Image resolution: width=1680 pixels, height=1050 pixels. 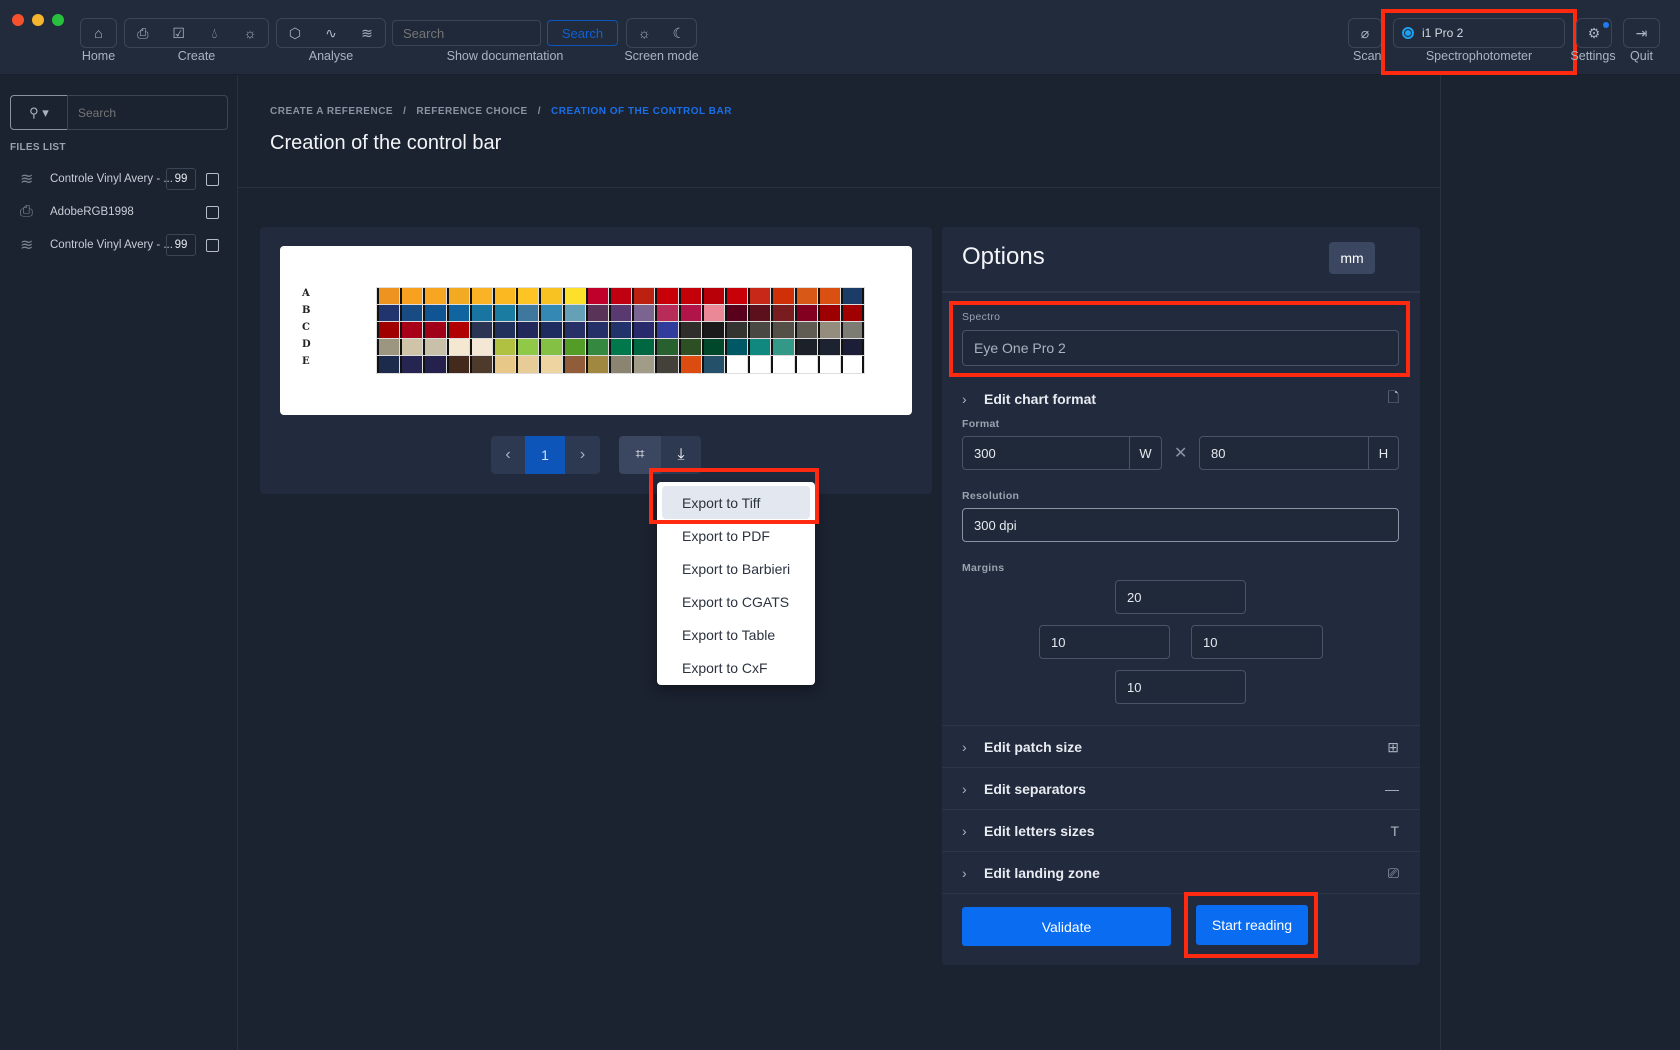 What do you see at coordinates (1299, 453) in the screenshot?
I see `height-input: 80 H` at bounding box center [1299, 453].